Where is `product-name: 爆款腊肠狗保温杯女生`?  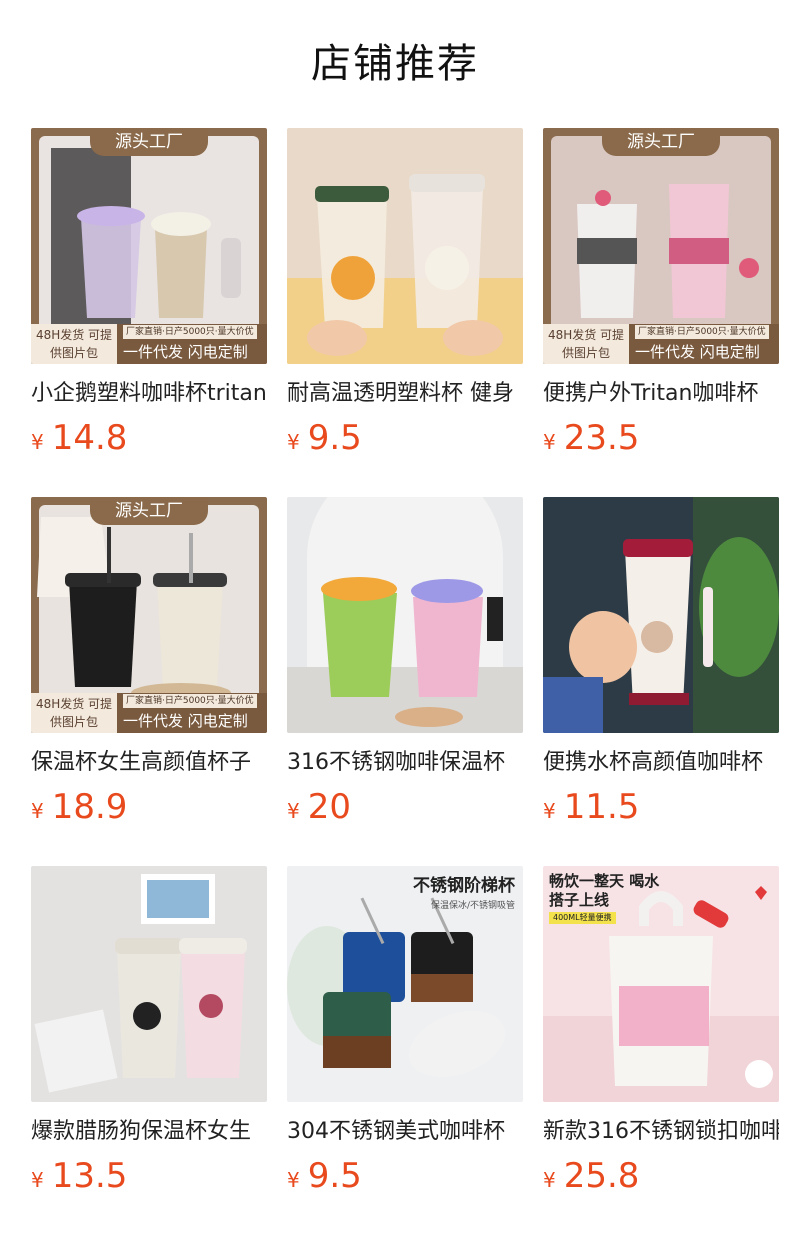
product-name: 爆款腊肠狗保温杯女生 is located at coordinates (149, 1132).